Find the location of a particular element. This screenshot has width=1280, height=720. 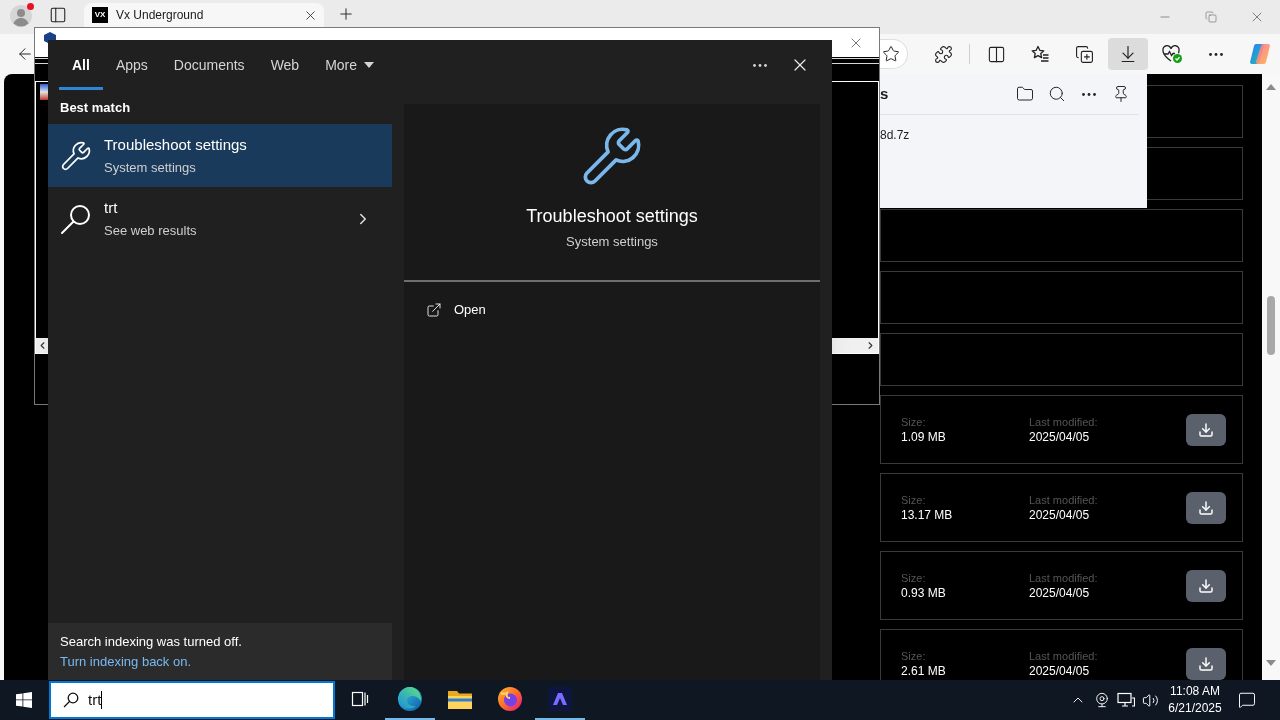

tab-panel-icon is located at coordinates (58, 15).